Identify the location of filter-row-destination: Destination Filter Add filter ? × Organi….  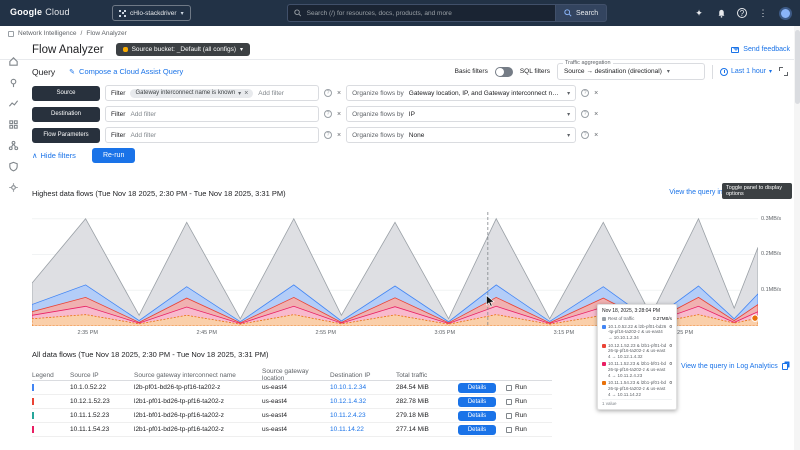
(315, 114).